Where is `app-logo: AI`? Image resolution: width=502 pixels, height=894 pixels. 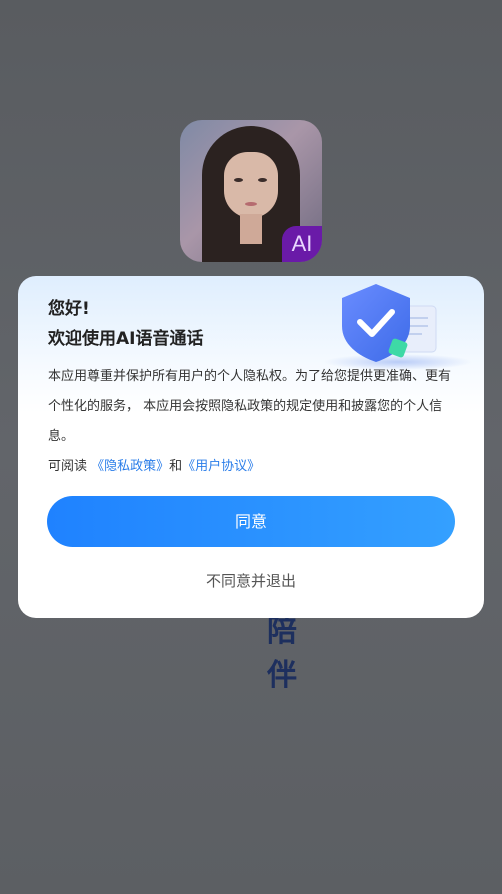
app-logo: AI is located at coordinates (251, 191).